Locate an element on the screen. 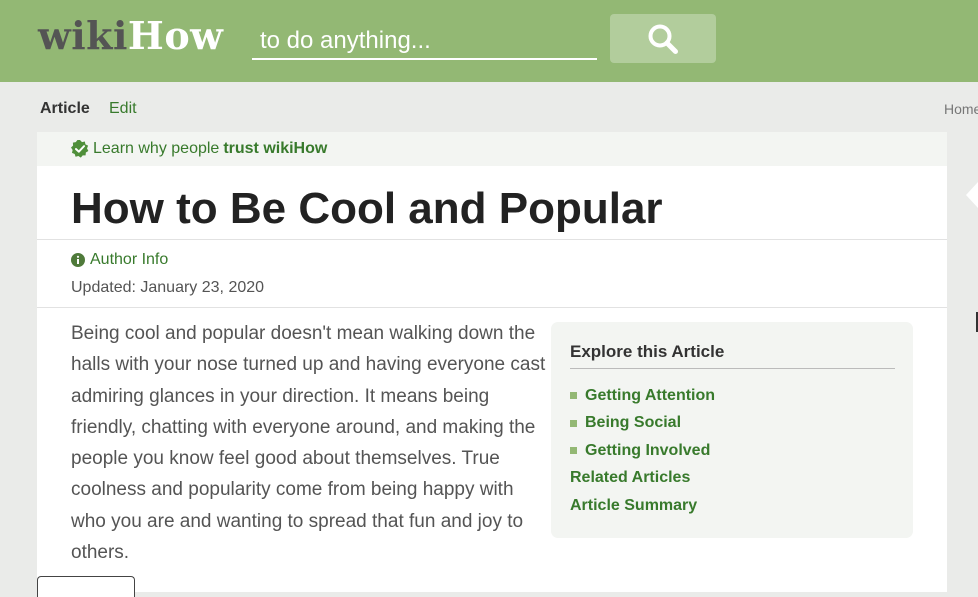  logo-wiki: wiki is located at coordinates (83, 35).